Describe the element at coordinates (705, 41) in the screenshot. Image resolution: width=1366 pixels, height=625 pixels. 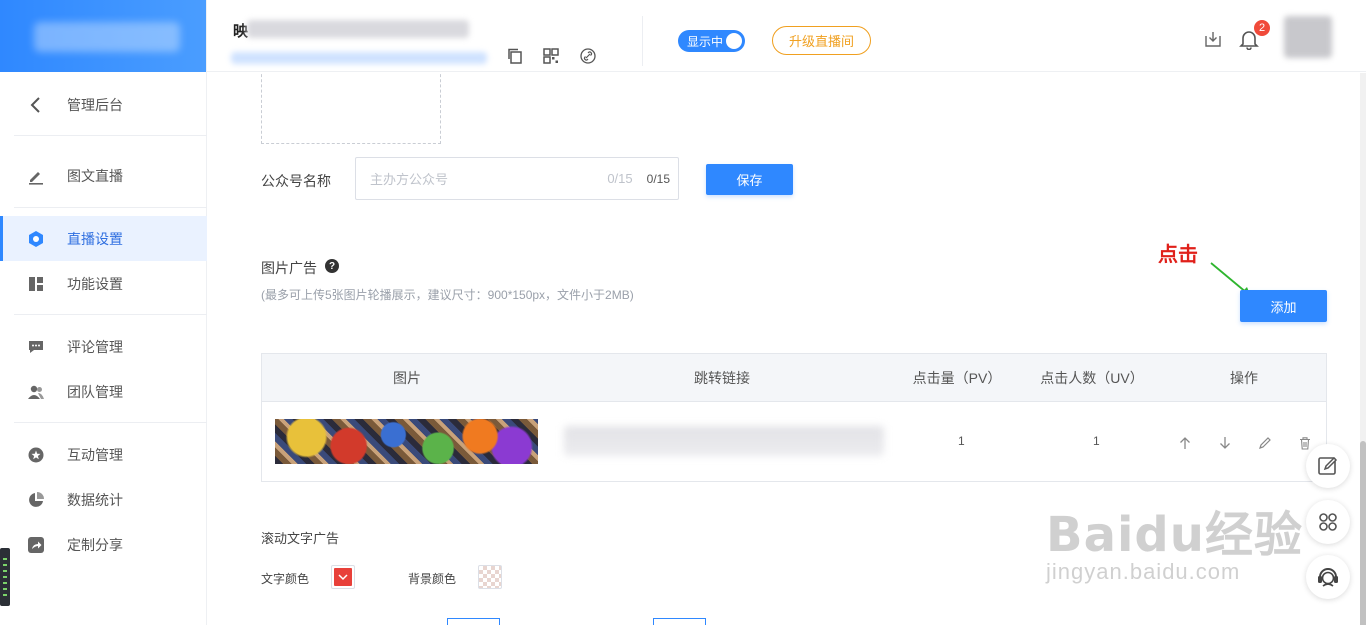
I see `toggle-label: 显示中` at that location.